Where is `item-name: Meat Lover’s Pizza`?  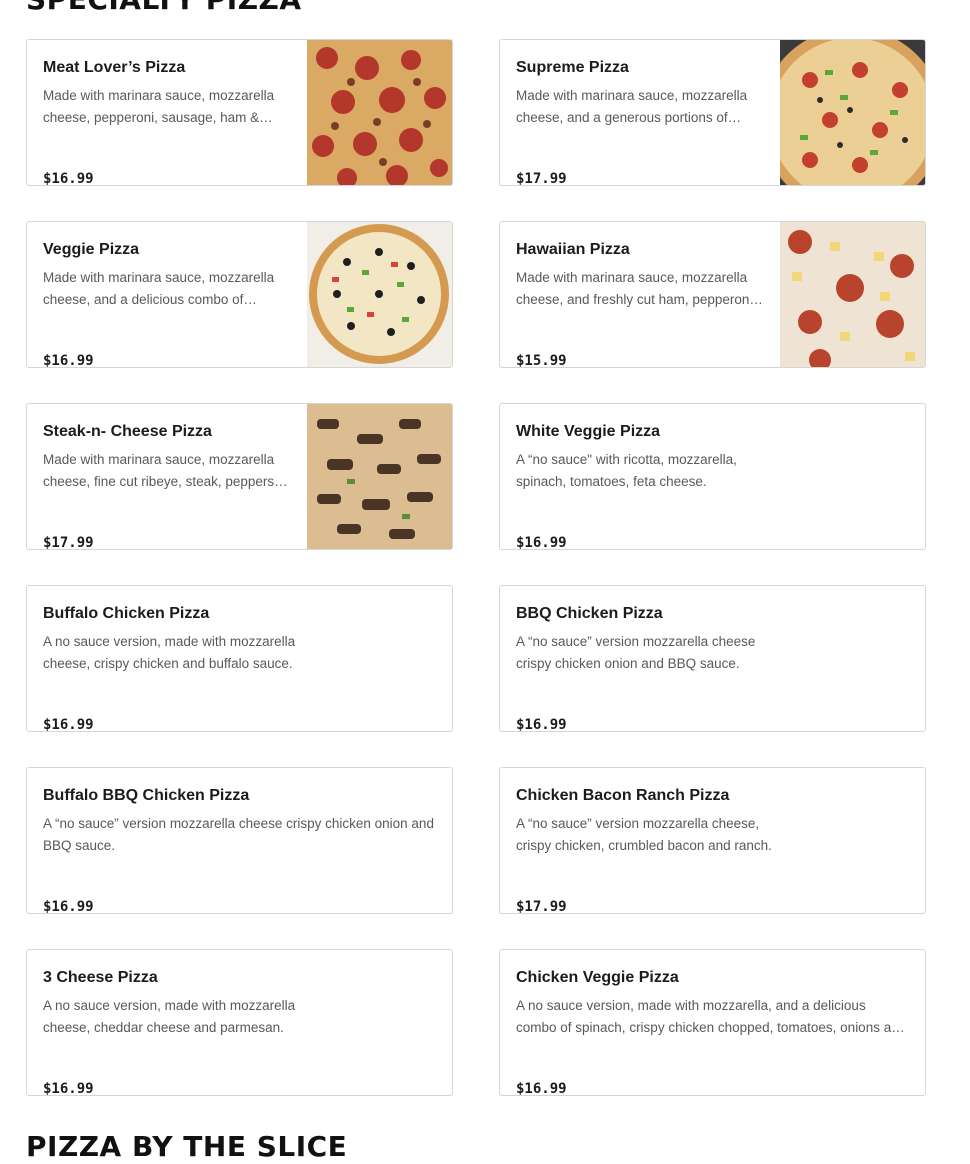 item-name: Meat Lover’s Pizza is located at coordinates (114, 67).